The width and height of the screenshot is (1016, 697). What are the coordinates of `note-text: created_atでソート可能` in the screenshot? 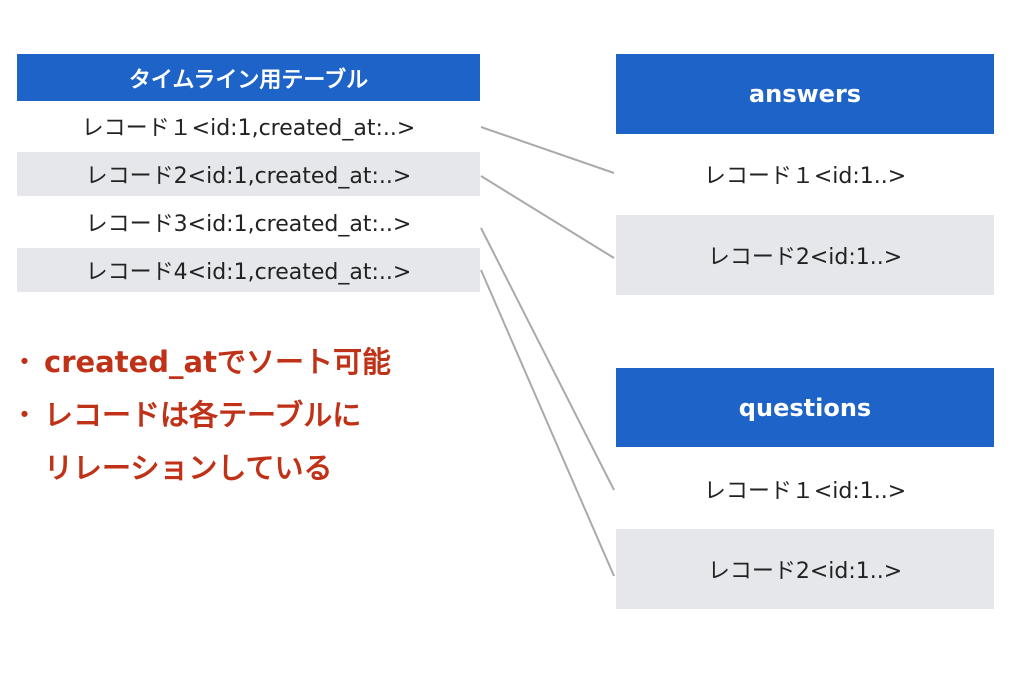 It's located at (217, 362).